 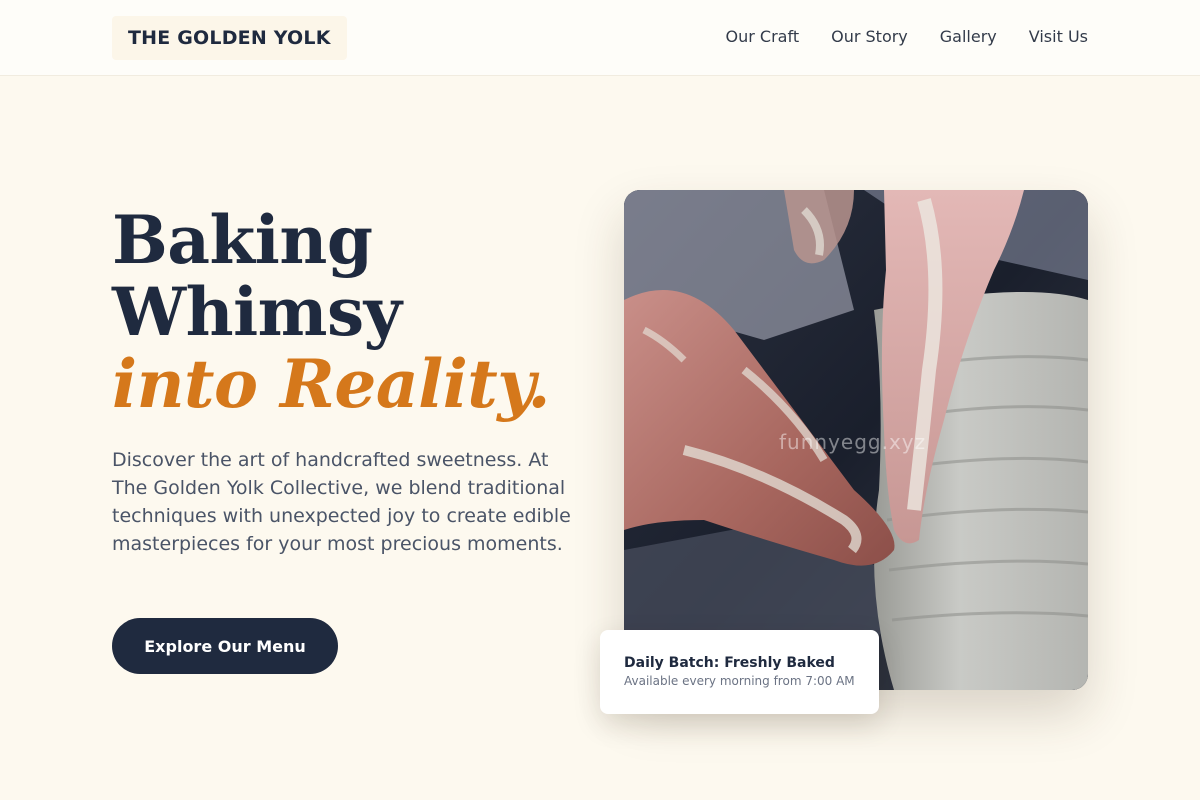 What do you see at coordinates (242, 240) in the screenshot?
I see `hero-heading-line-1: Baking` at bounding box center [242, 240].